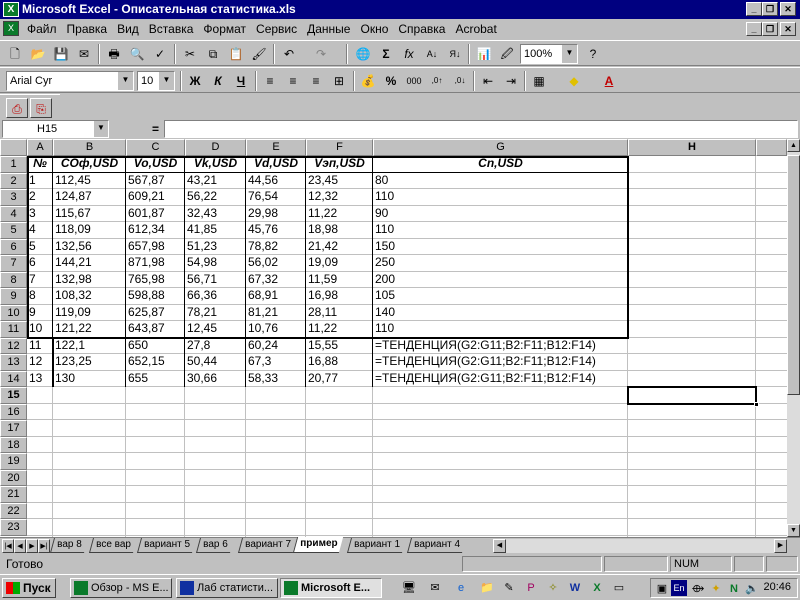 This screenshot has width=800, height=600. What do you see at coordinates (72, 313) in the screenshot?
I see `table-cell: 119,09` at bounding box center [72, 313].